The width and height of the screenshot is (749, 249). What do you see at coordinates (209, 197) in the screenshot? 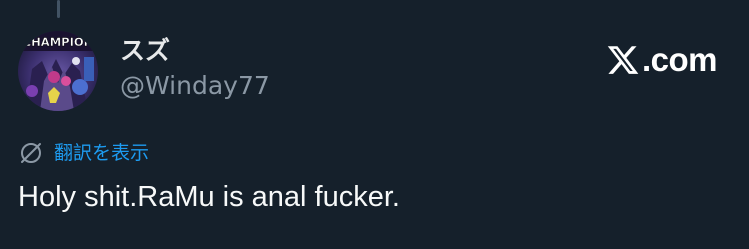
I see `tweet-text: Holy shit.RaMu is anal fucker.` at bounding box center [209, 197].